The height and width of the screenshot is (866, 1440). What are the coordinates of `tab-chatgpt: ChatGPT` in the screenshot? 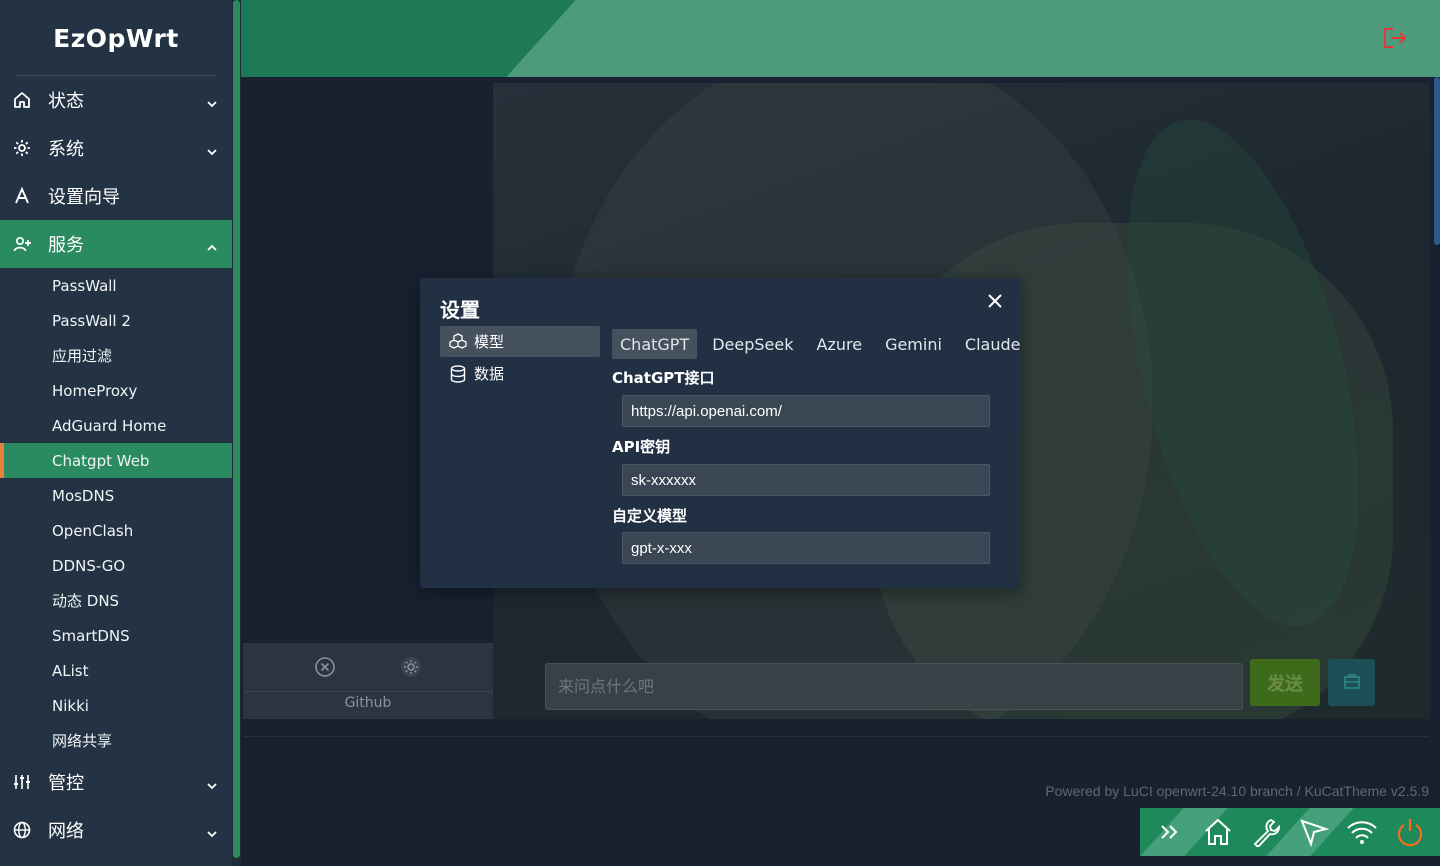 It's located at (655, 344).